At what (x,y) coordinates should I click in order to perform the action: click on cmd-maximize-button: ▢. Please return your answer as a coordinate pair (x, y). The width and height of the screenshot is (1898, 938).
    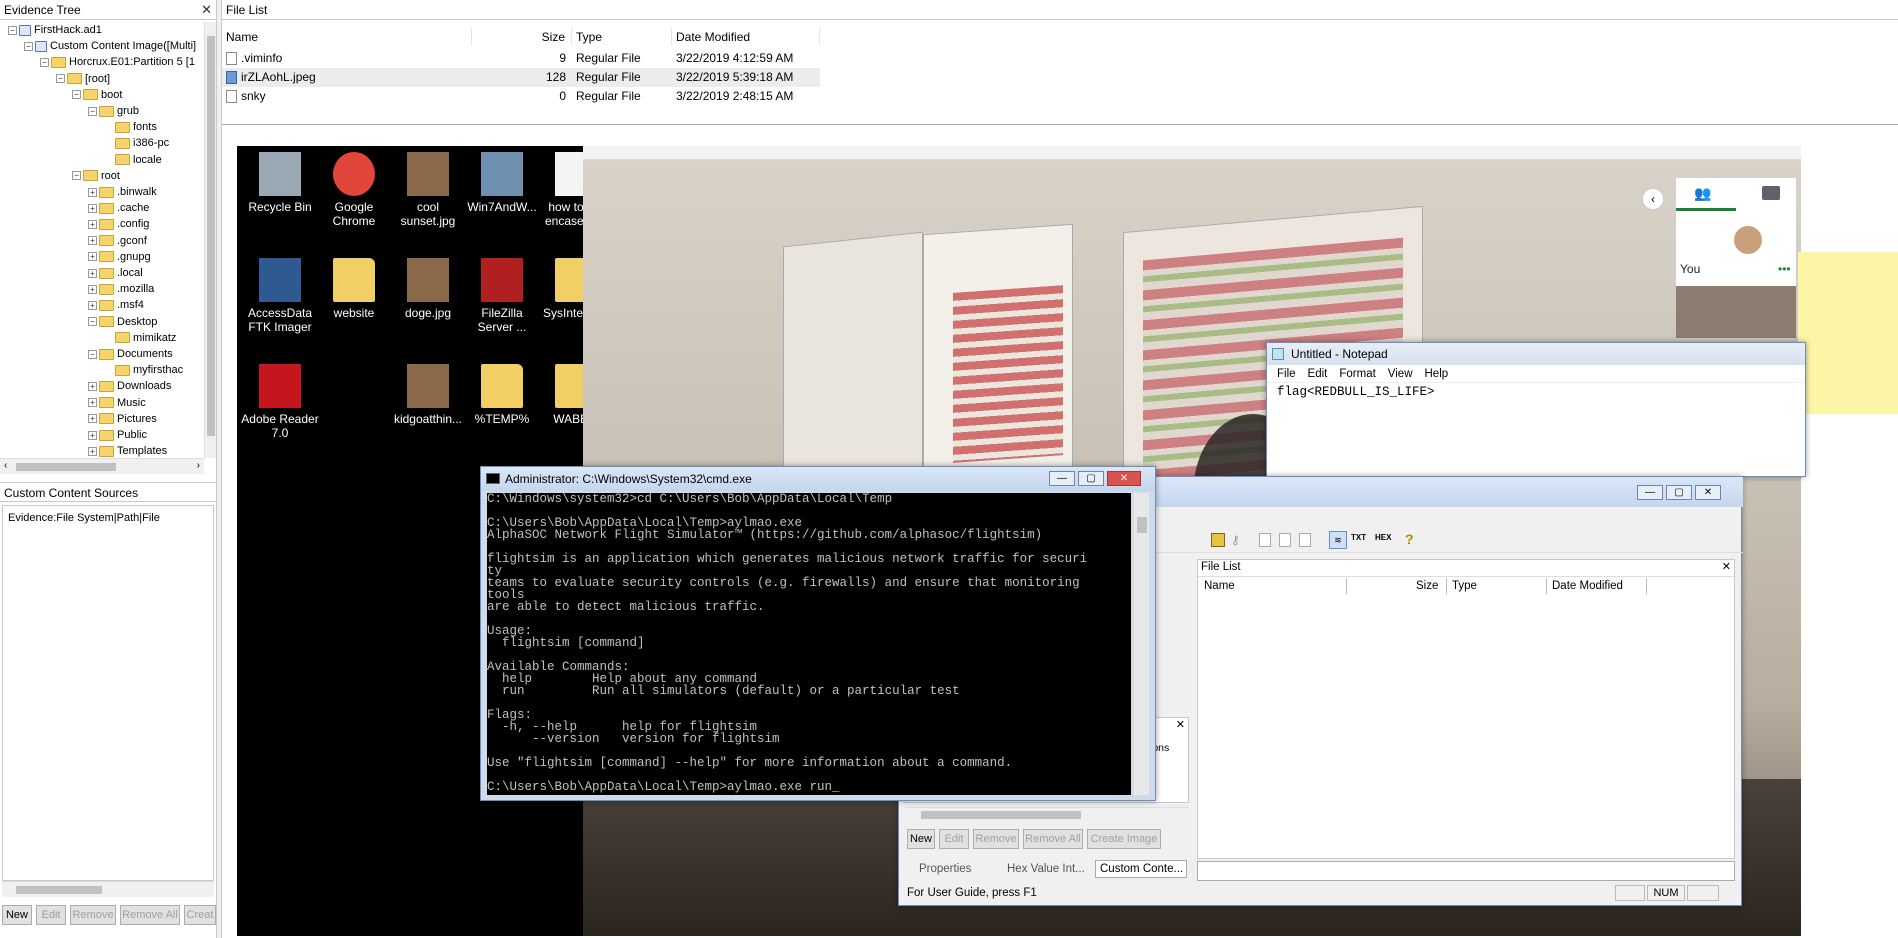
    Looking at the image, I should click on (1091, 478).